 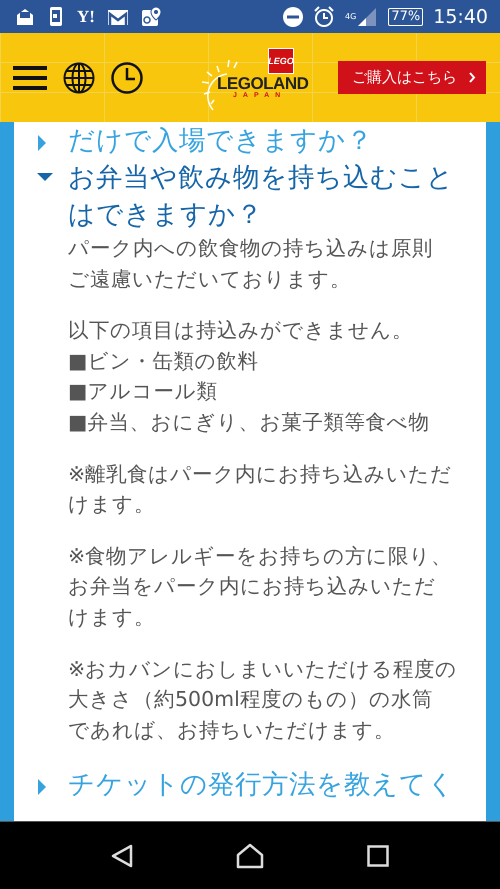 I want to click on caret-down-icon, so click(x=45, y=177).